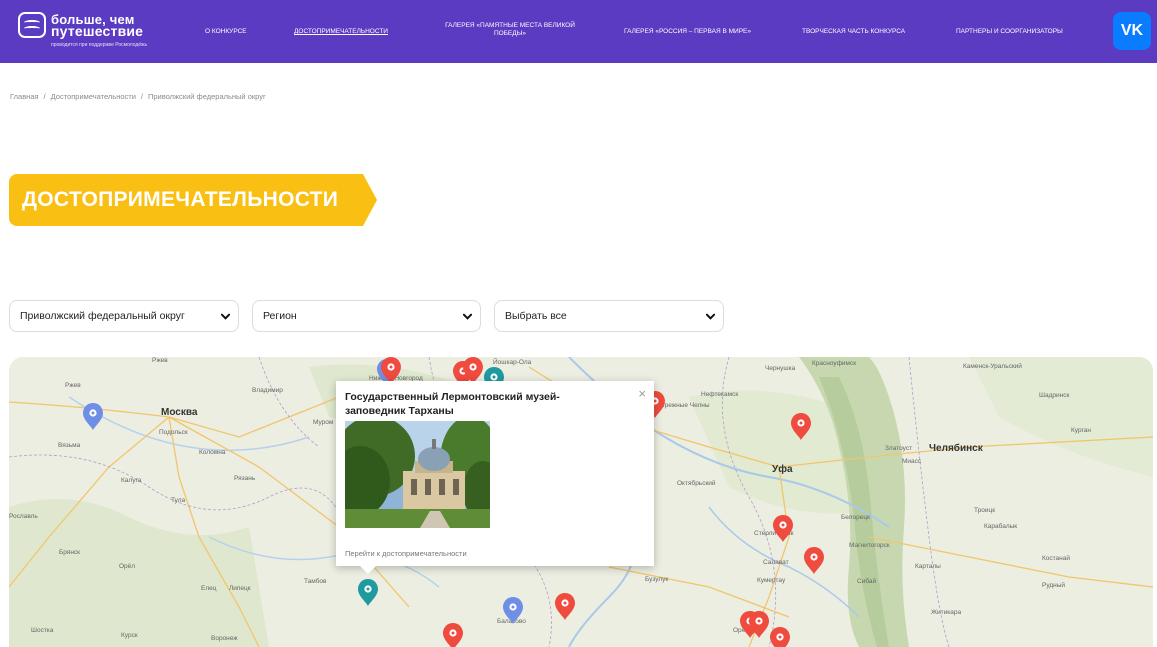 This screenshot has height=647, width=1157. I want to click on region-select: Регион, so click(366, 316).